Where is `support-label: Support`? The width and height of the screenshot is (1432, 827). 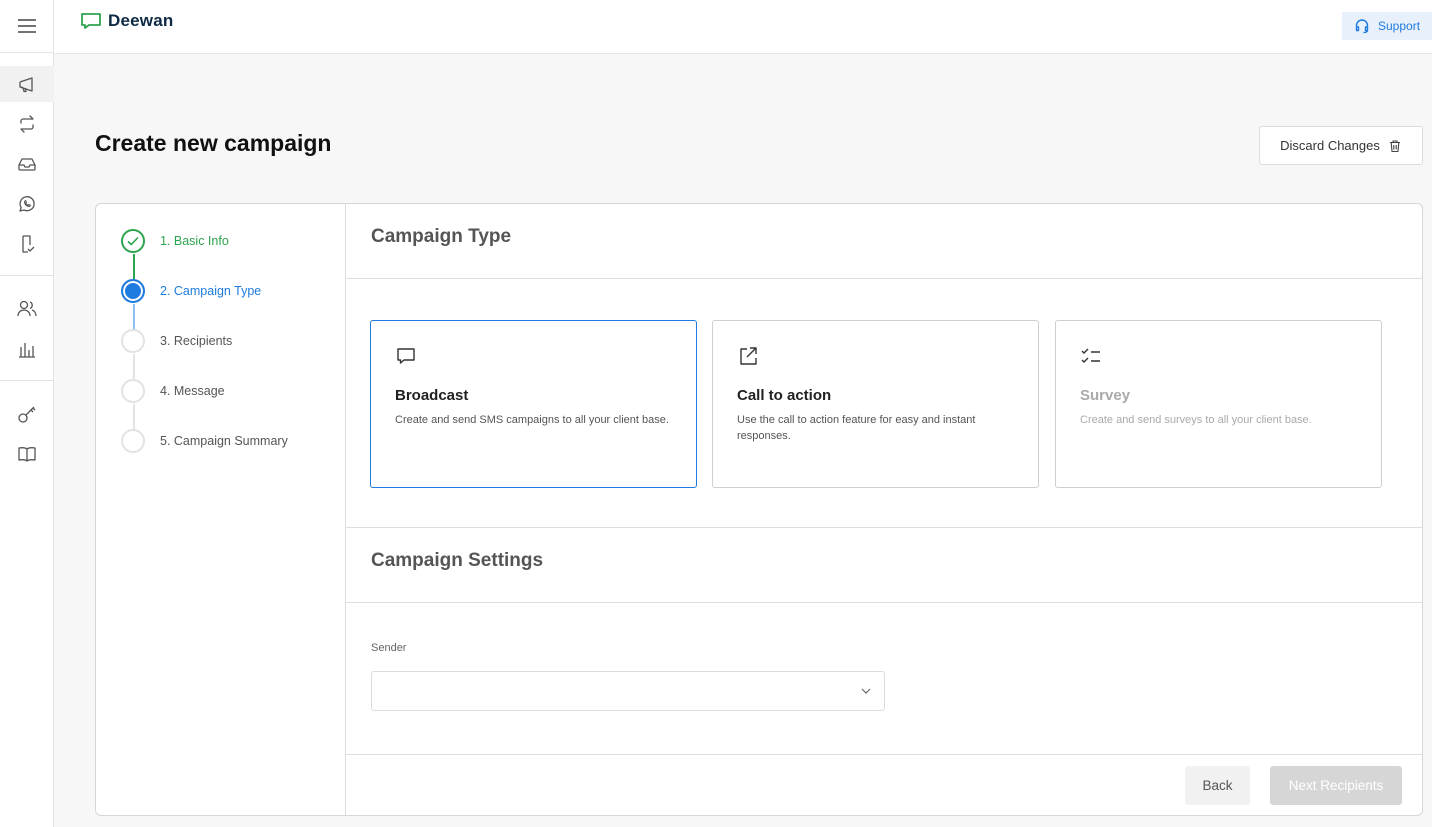 support-label: Support is located at coordinates (1399, 26).